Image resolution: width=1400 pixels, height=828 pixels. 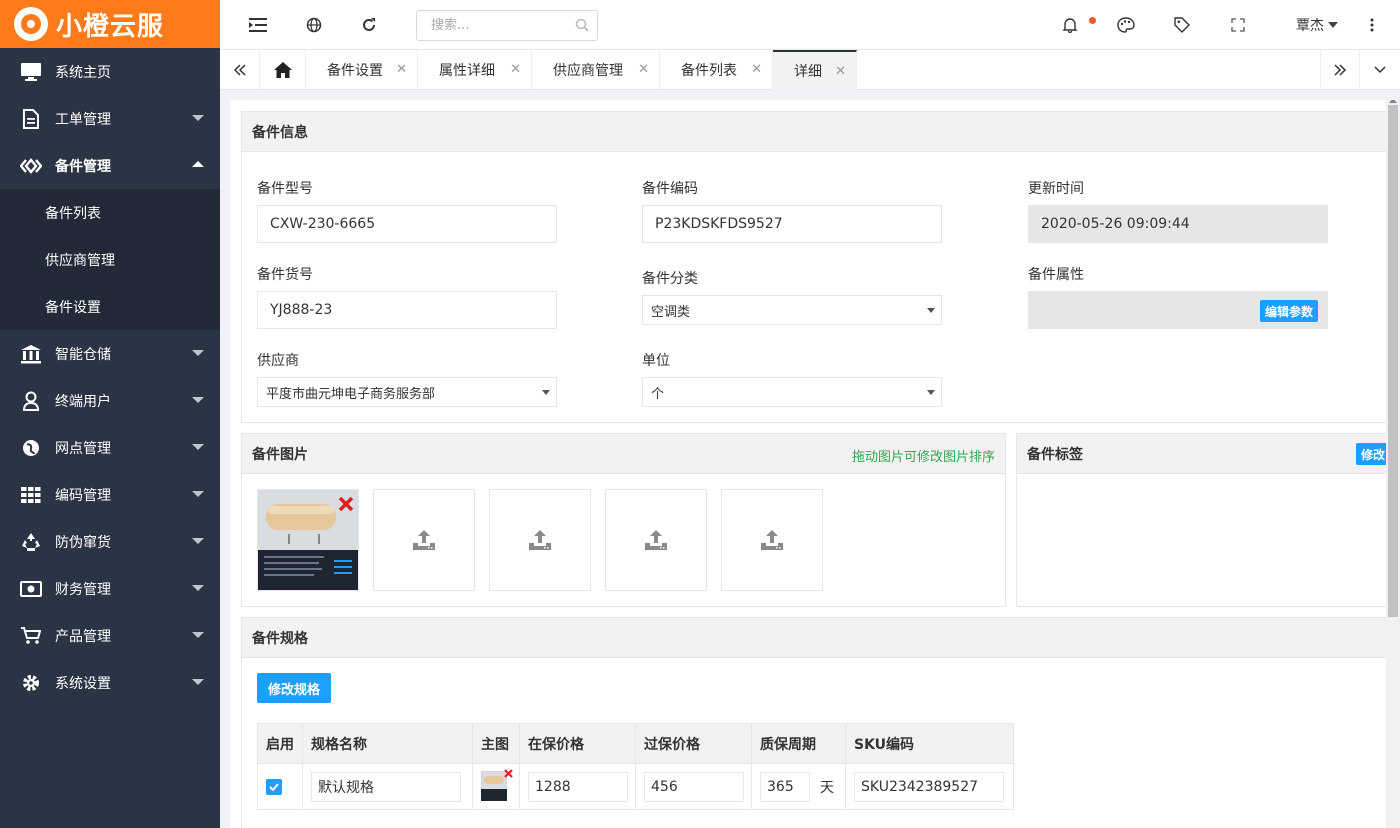 What do you see at coordinates (1178, 310) in the screenshot?
I see `attribute-field: 编辑参数` at bounding box center [1178, 310].